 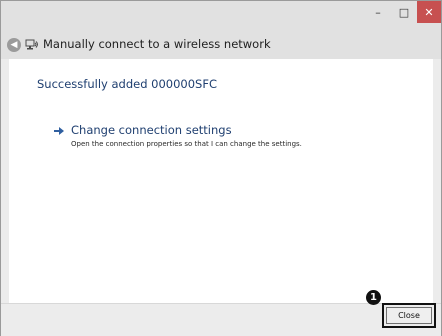 I want to click on close-button: Close, so click(x=409, y=315).